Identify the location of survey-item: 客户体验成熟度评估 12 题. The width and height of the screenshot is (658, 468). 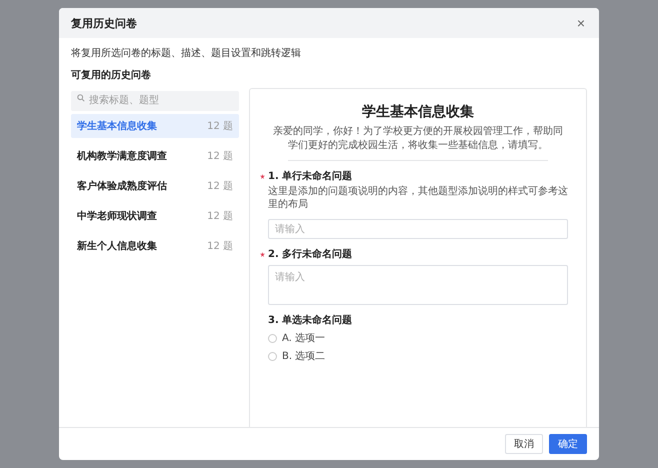
(155, 186).